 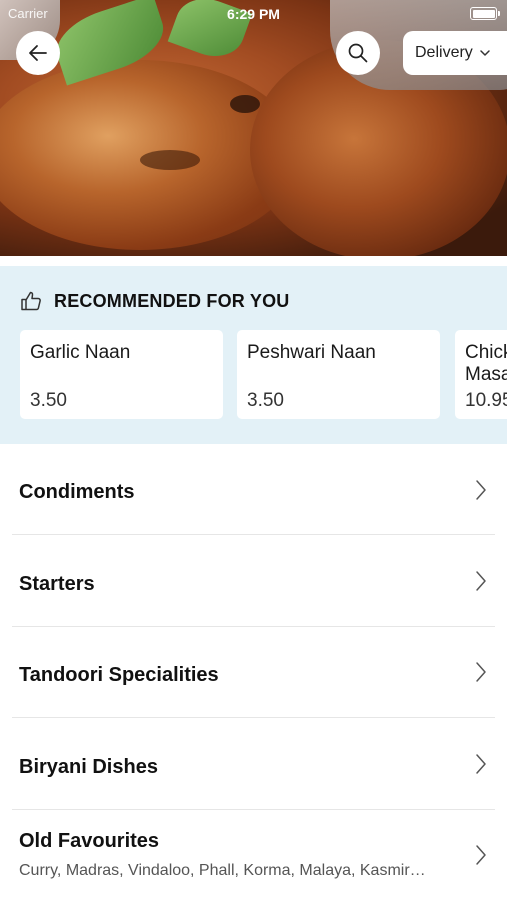 What do you see at coordinates (486, 363) in the screenshot?
I see `item-name: Chicken Masala` at bounding box center [486, 363].